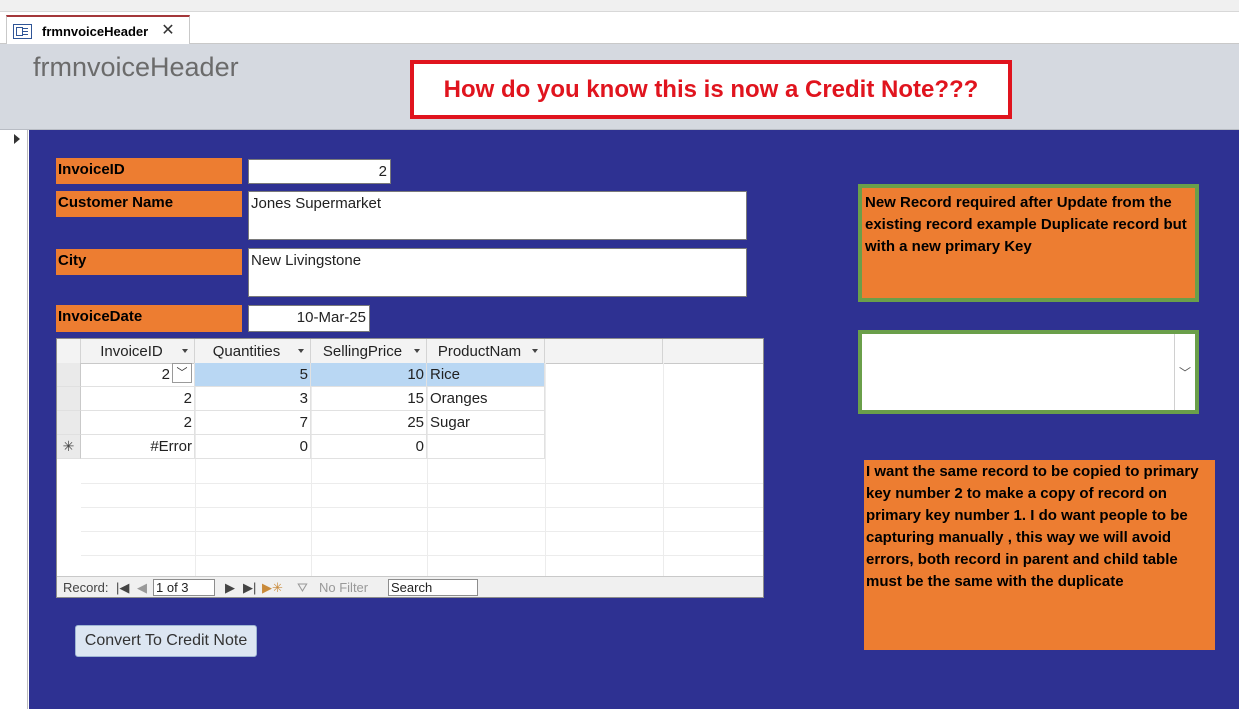 The image size is (1239, 709). Describe the element at coordinates (604, 351) in the screenshot. I see `column-header-empty` at that location.